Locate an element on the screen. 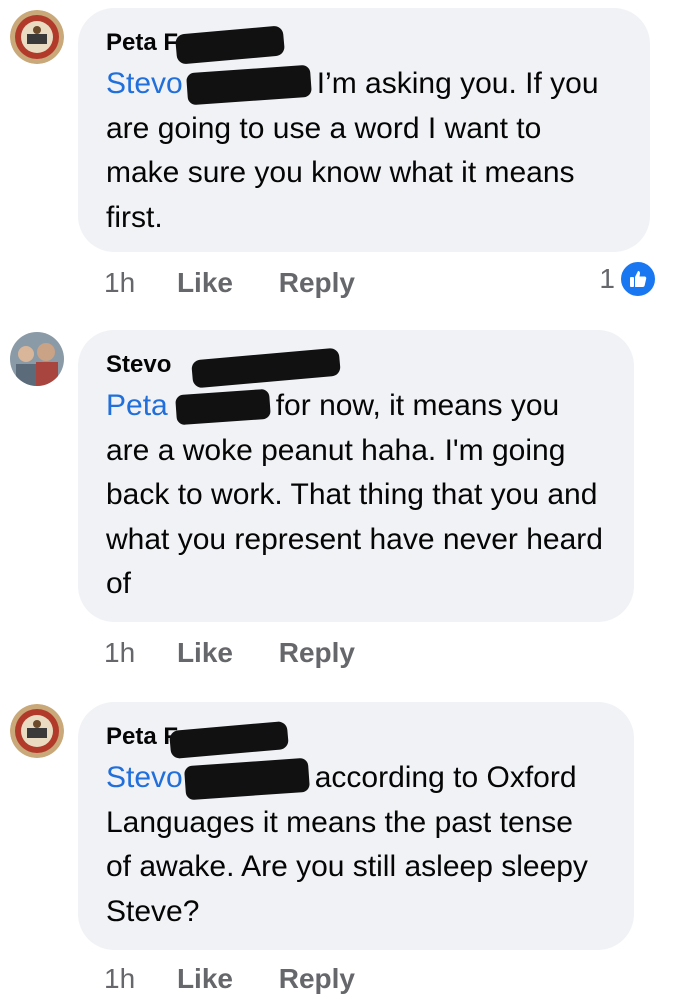 Image resolution: width=677 pixels, height=1000 pixels. comment-author: Stevo is located at coordinates (223, 368).